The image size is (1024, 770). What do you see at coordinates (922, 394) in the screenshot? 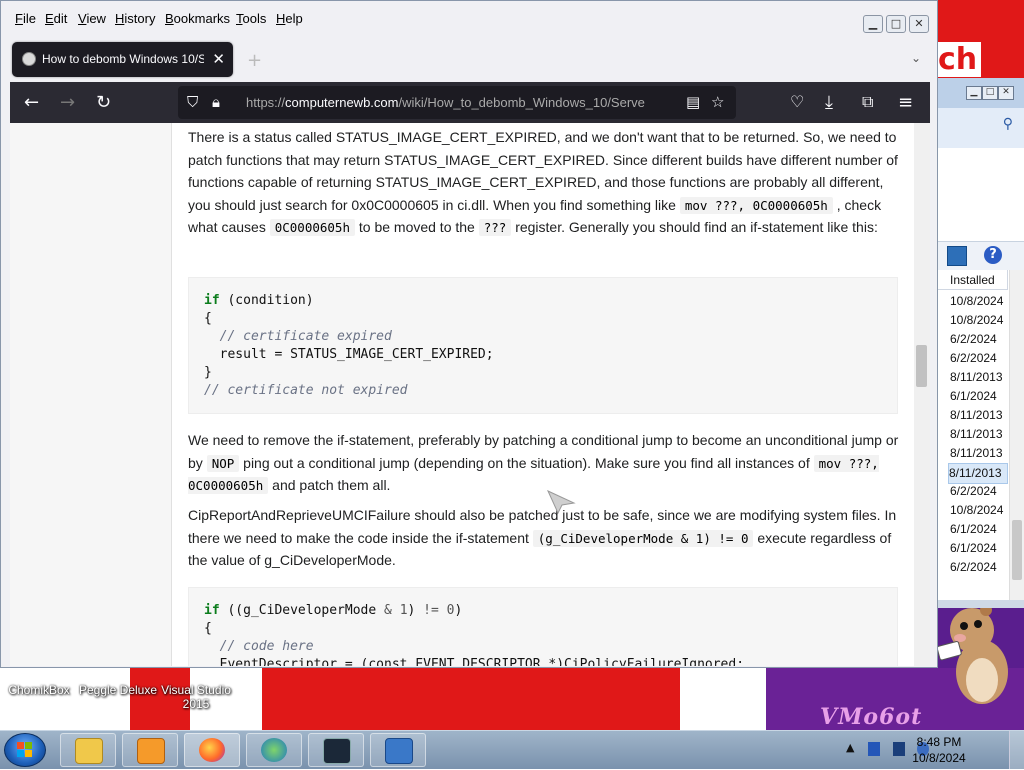
I see `page-scrollbar` at bounding box center [922, 394].